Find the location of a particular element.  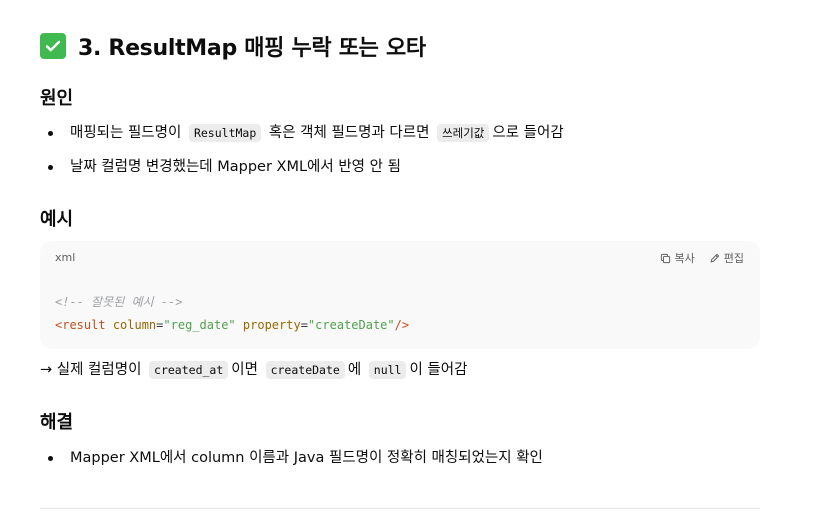

note-text: 이 들어감 is located at coordinates (438, 370).